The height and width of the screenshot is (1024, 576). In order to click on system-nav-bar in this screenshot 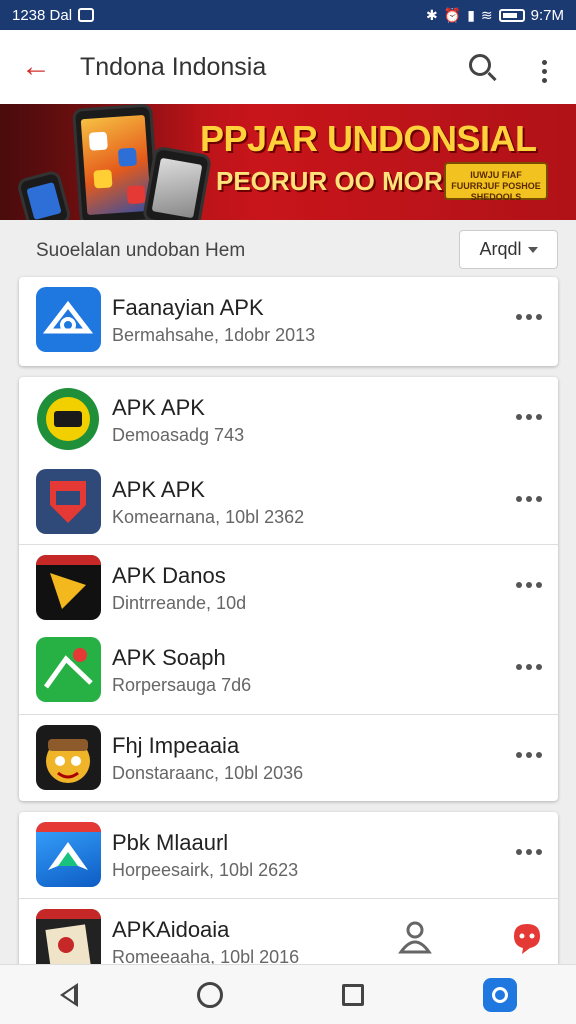, I will do `click(288, 994)`.